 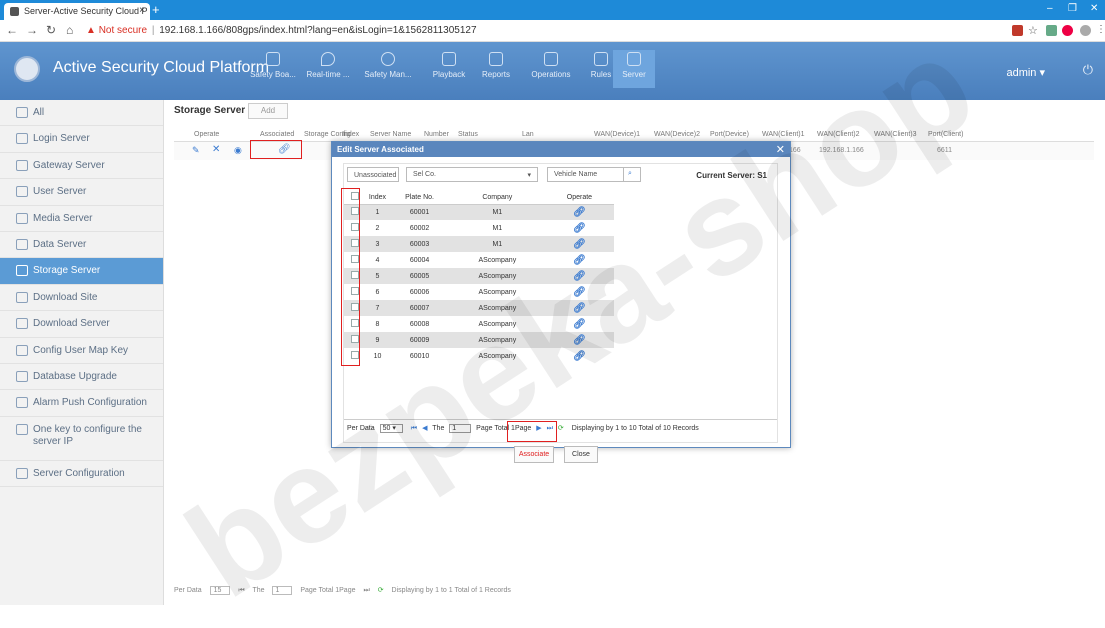 What do you see at coordinates (51, 30) in the screenshot?
I see `reload-icon: ↻` at bounding box center [51, 30].